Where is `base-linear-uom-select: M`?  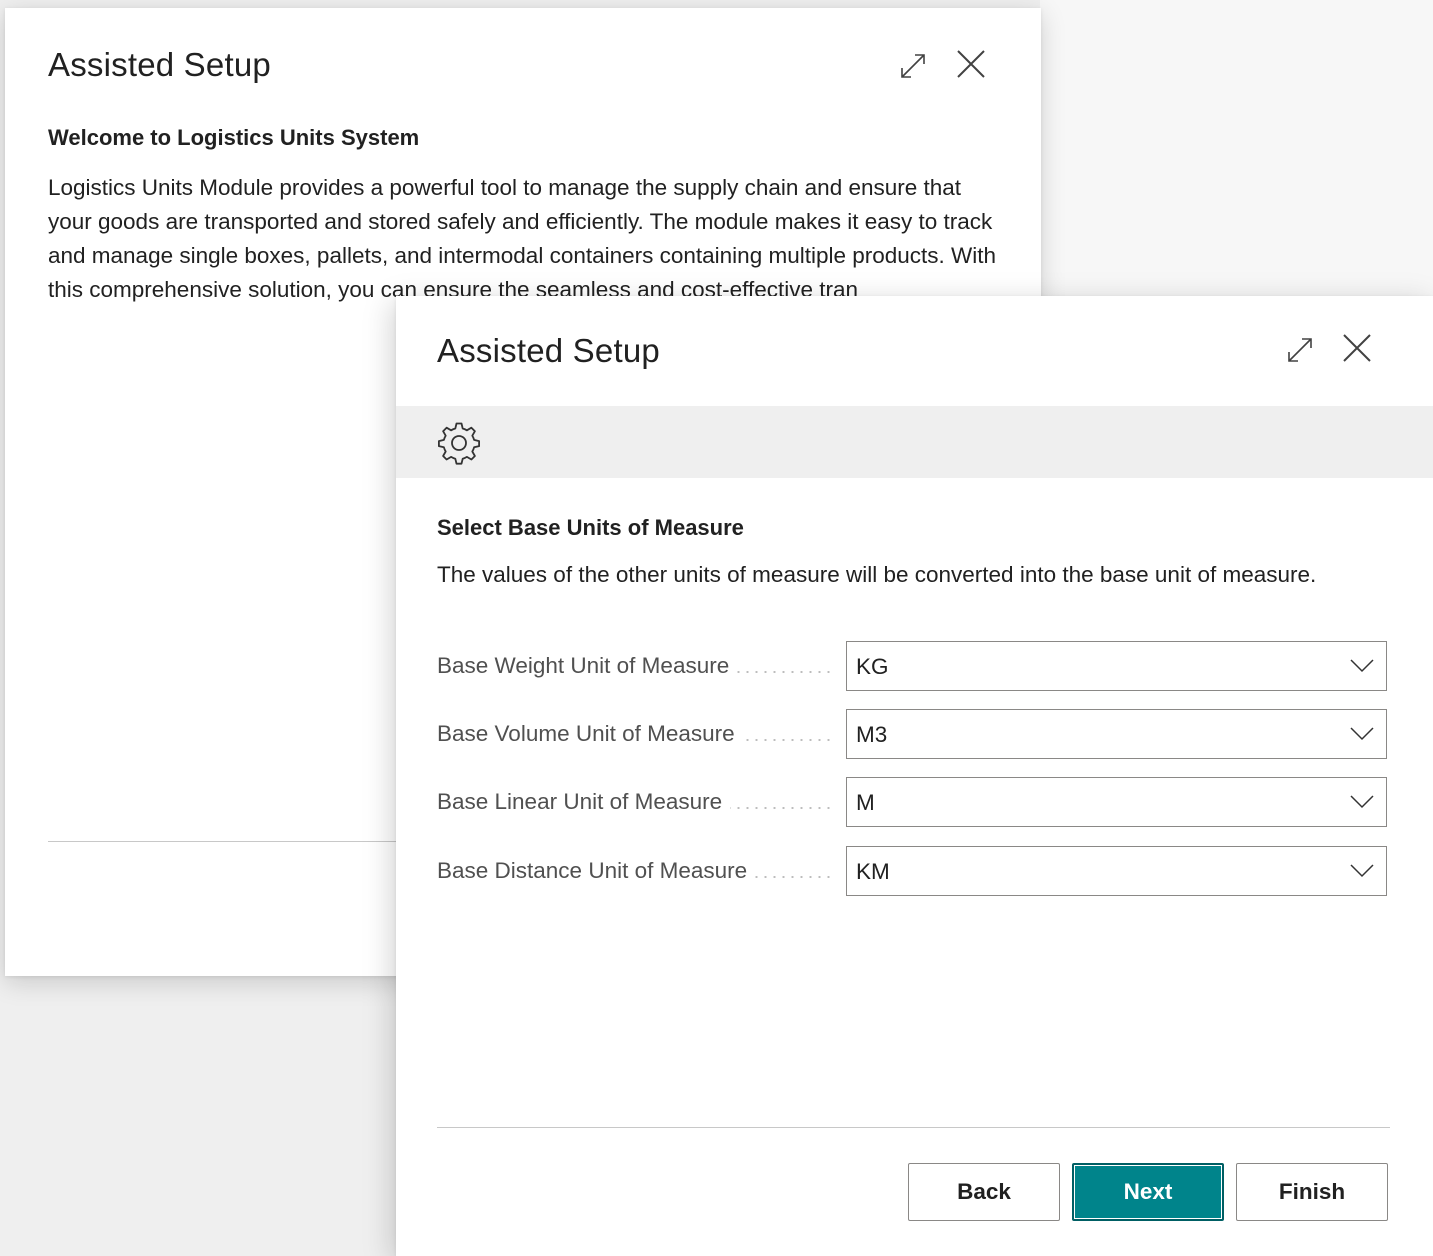 base-linear-uom-select: M is located at coordinates (1116, 802).